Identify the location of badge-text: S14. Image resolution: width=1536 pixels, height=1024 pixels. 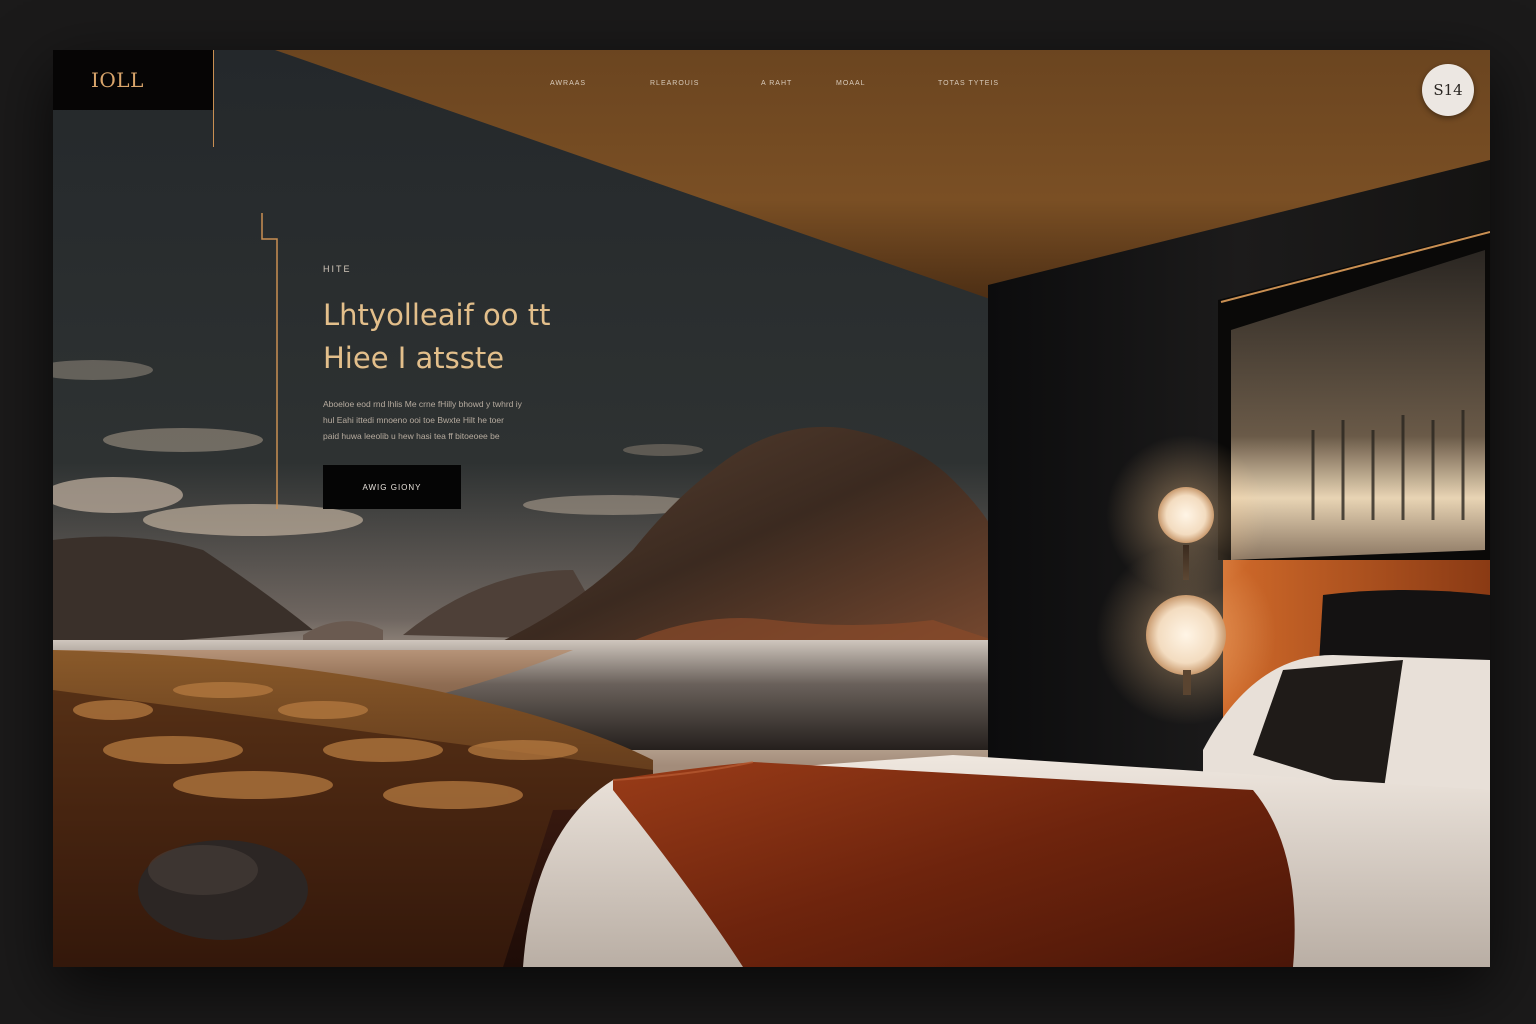
(1448, 90).